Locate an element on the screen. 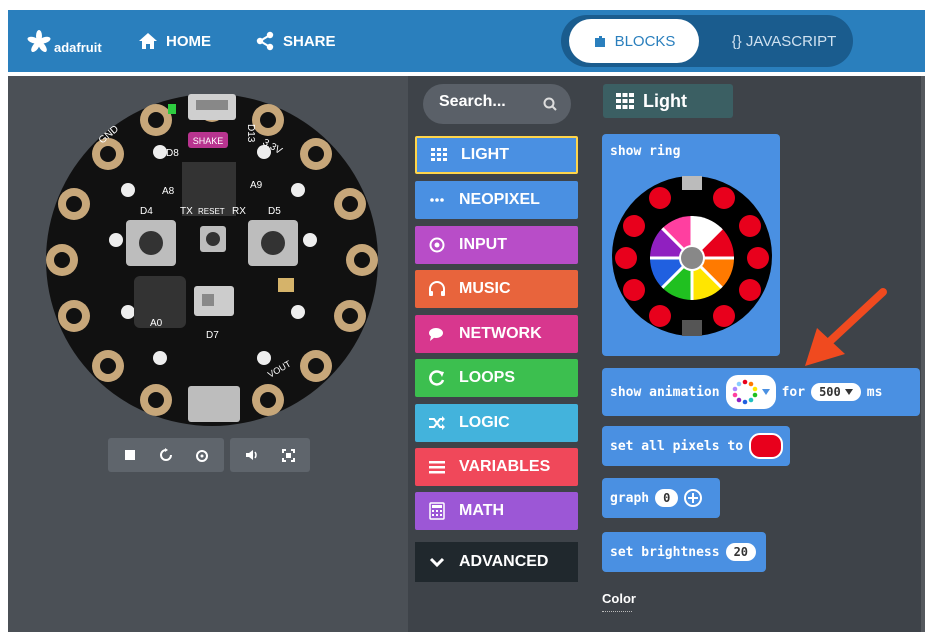  show-animation-block: show animation for 500 ms is located at coordinates (761, 392).